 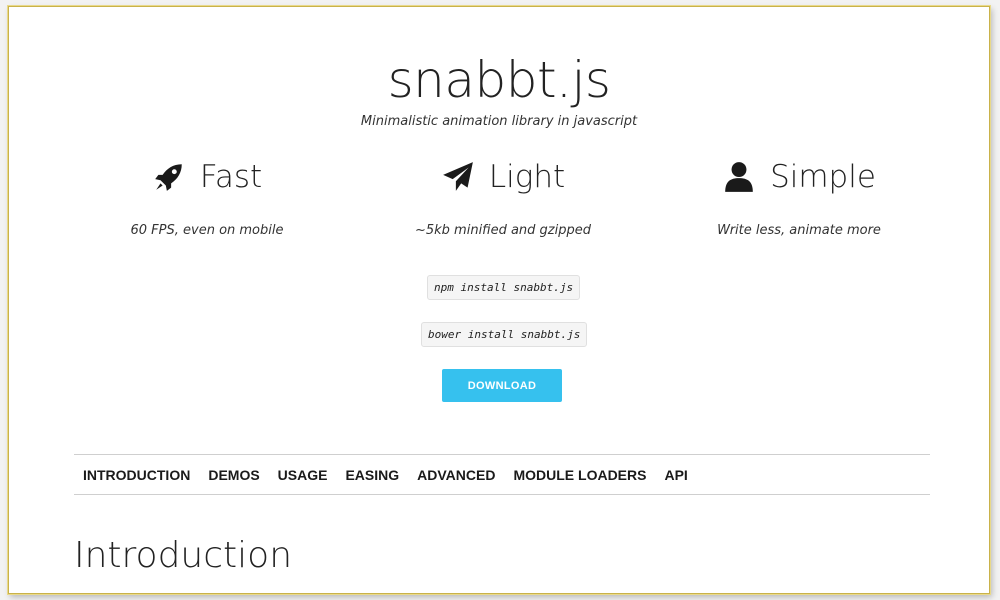 What do you see at coordinates (233, 475) in the screenshot?
I see `nav-item-demos: DEMOS` at bounding box center [233, 475].